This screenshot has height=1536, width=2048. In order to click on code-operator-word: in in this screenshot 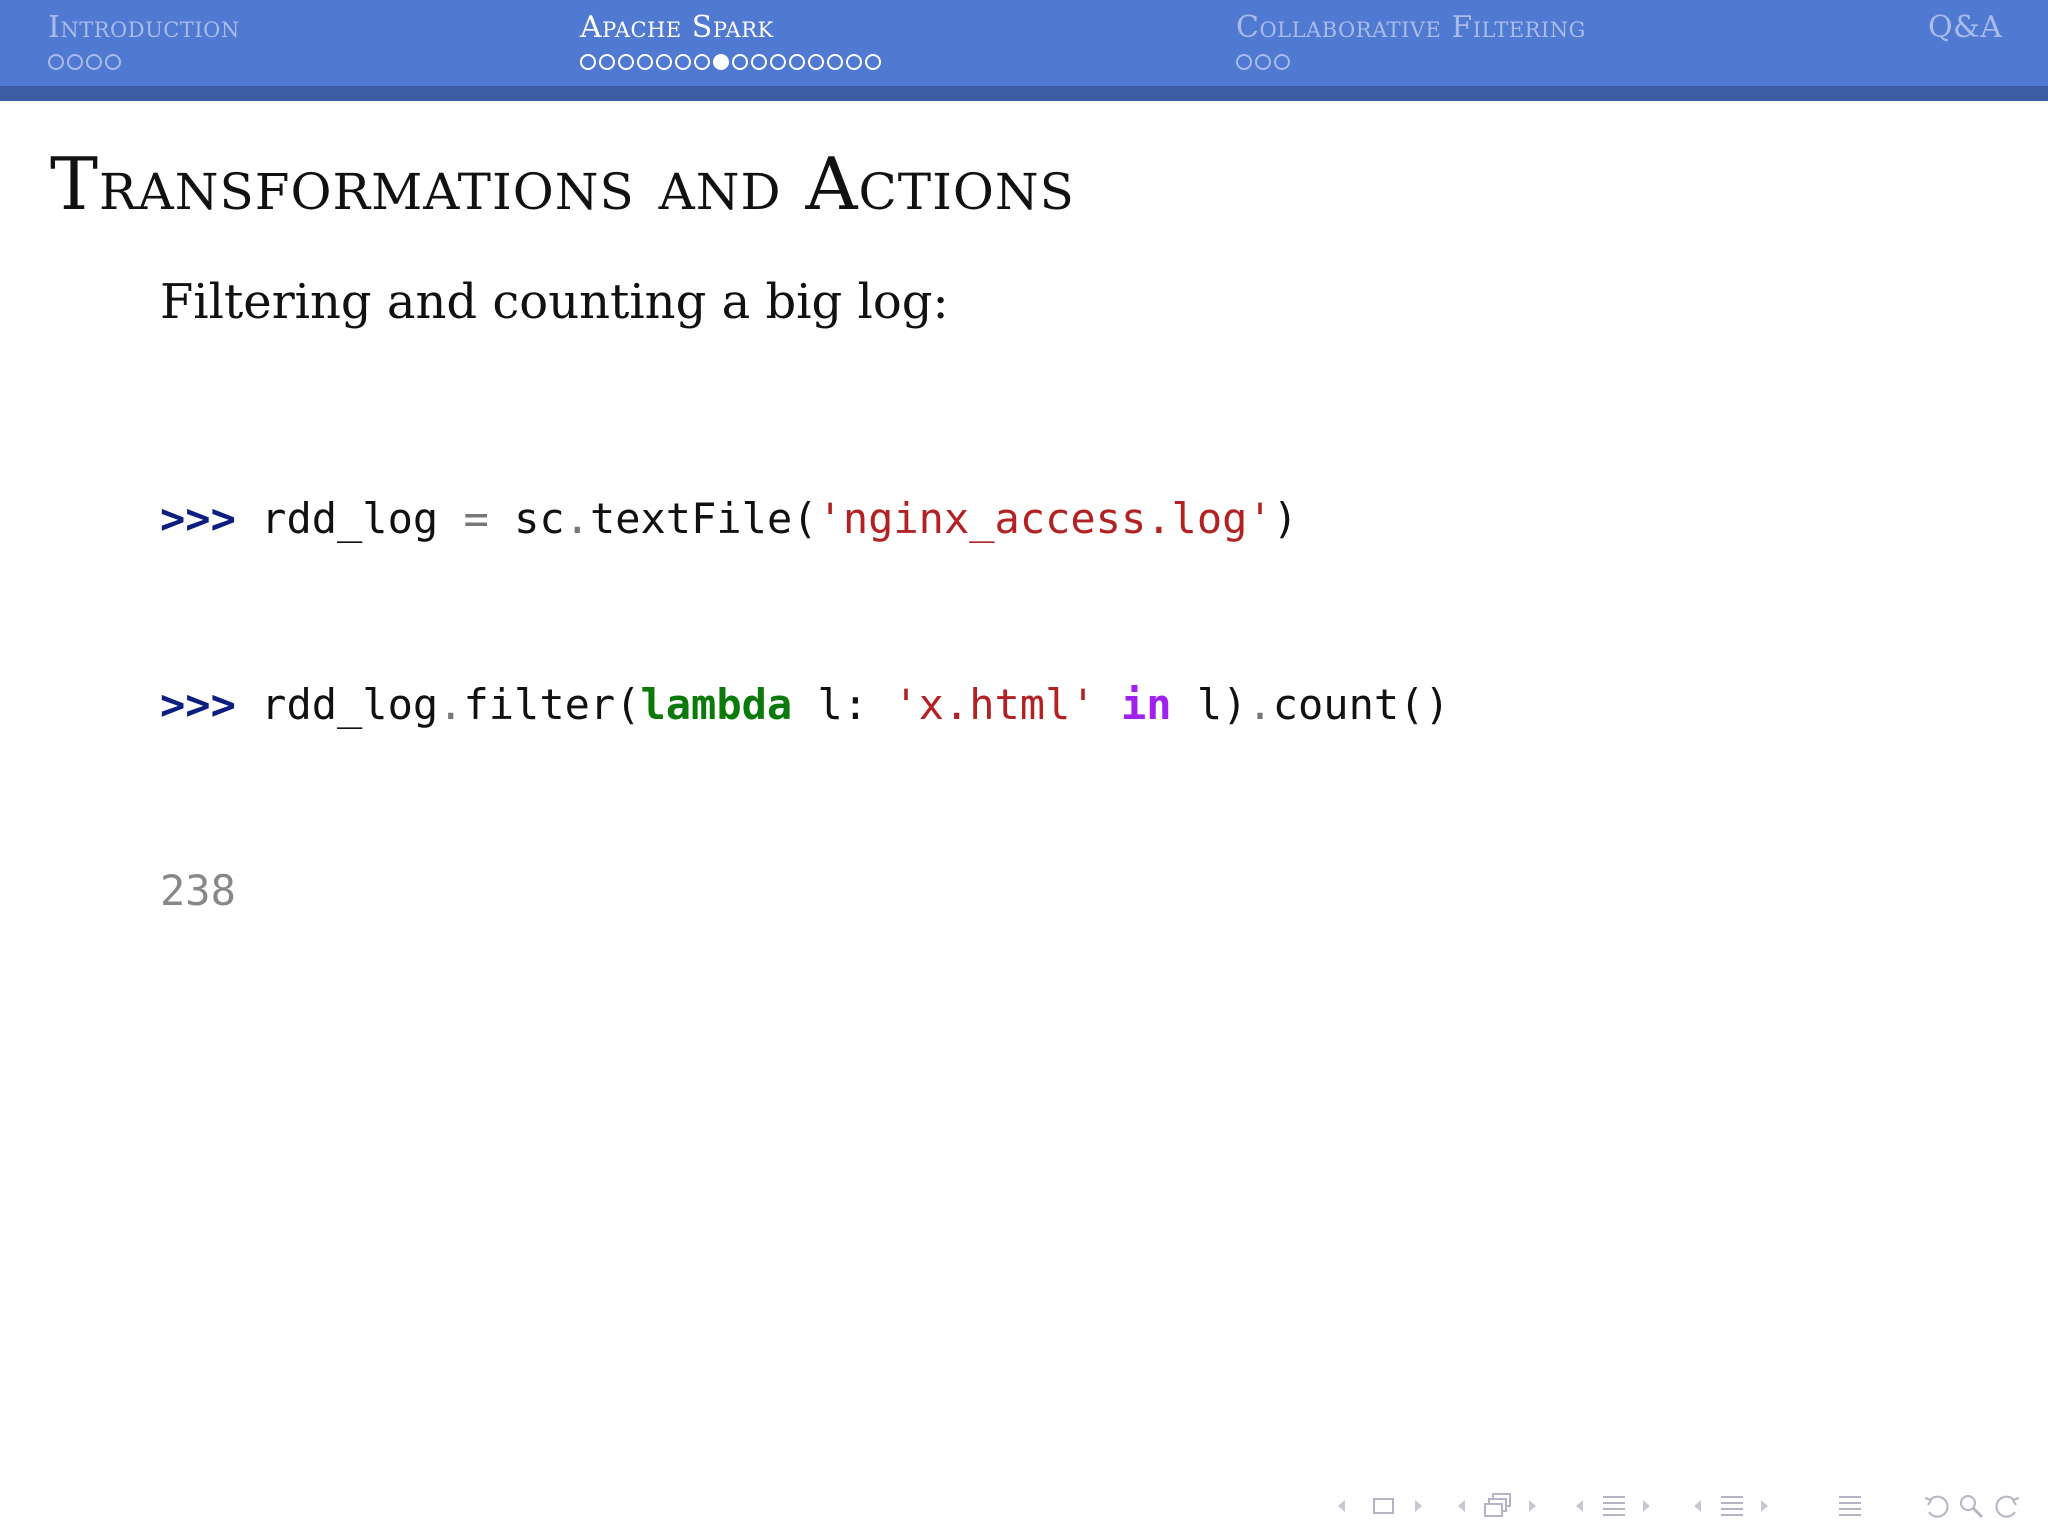, I will do `click(1146, 704)`.